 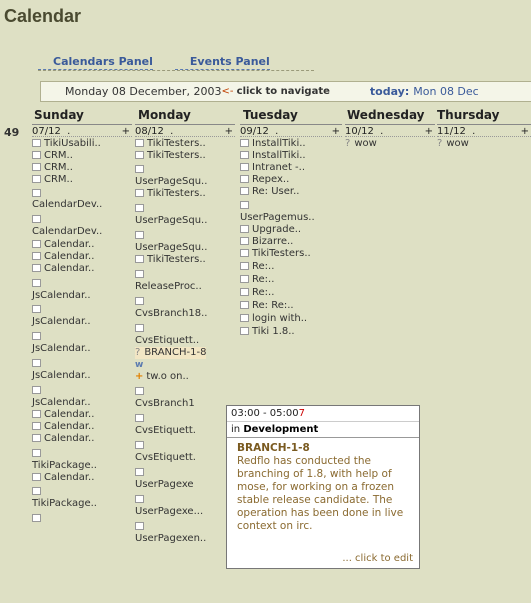 I want to click on week-number: 49, so click(x=12, y=132).